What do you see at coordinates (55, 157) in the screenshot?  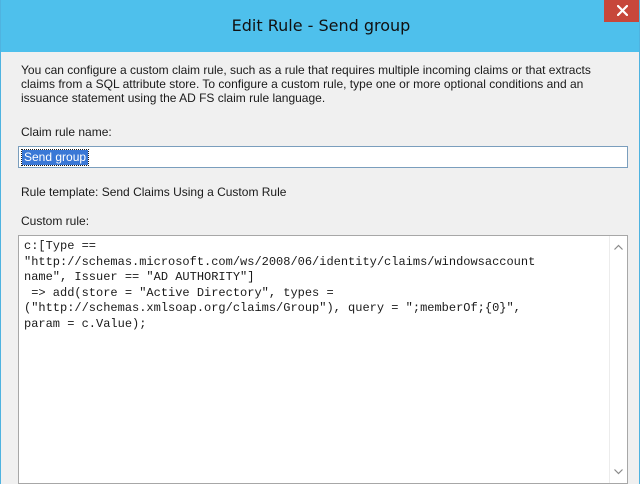 I see `claim-rule-name-value: Send group` at bounding box center [55, 157].